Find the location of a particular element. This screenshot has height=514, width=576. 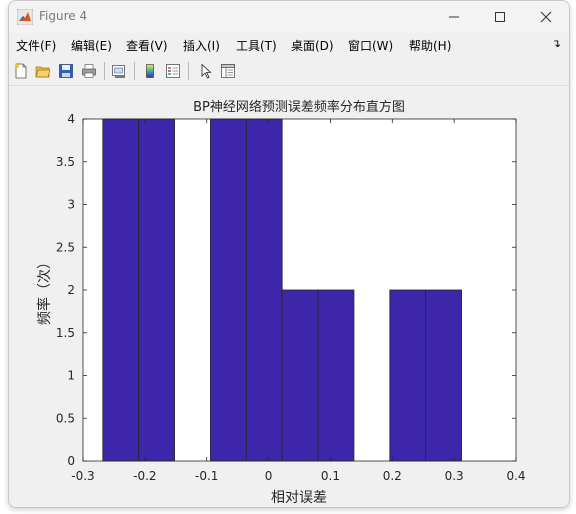

print-button is located at coordinates (89, 71).